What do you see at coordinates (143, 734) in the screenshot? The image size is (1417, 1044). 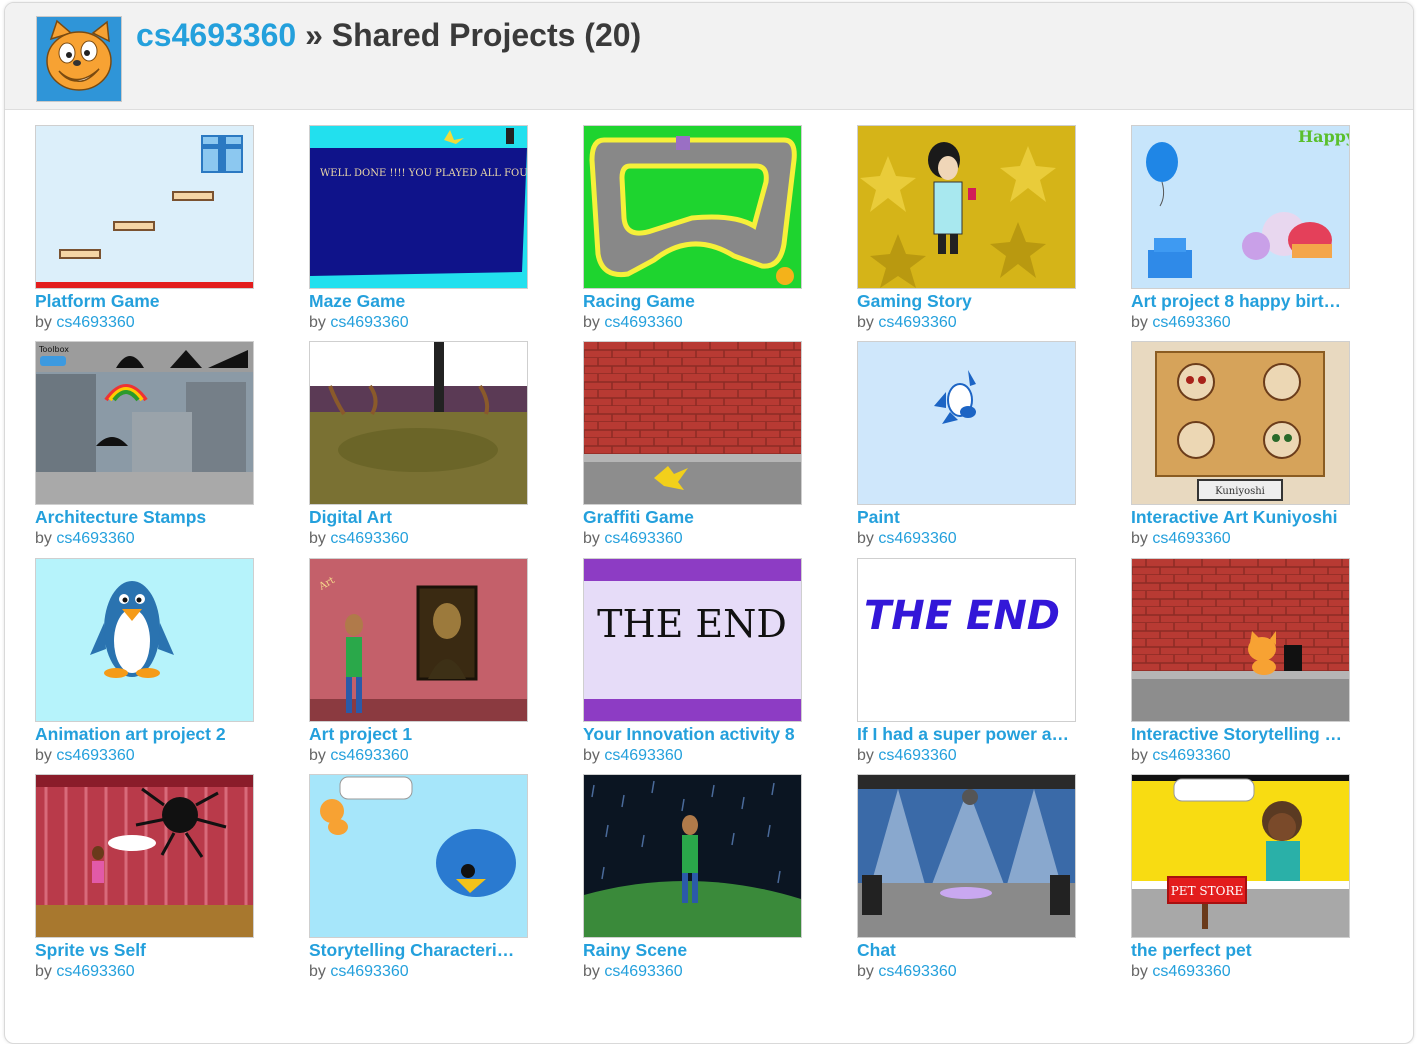 I see `project-title: Animation art project 2` at bounding box center [143, 734].